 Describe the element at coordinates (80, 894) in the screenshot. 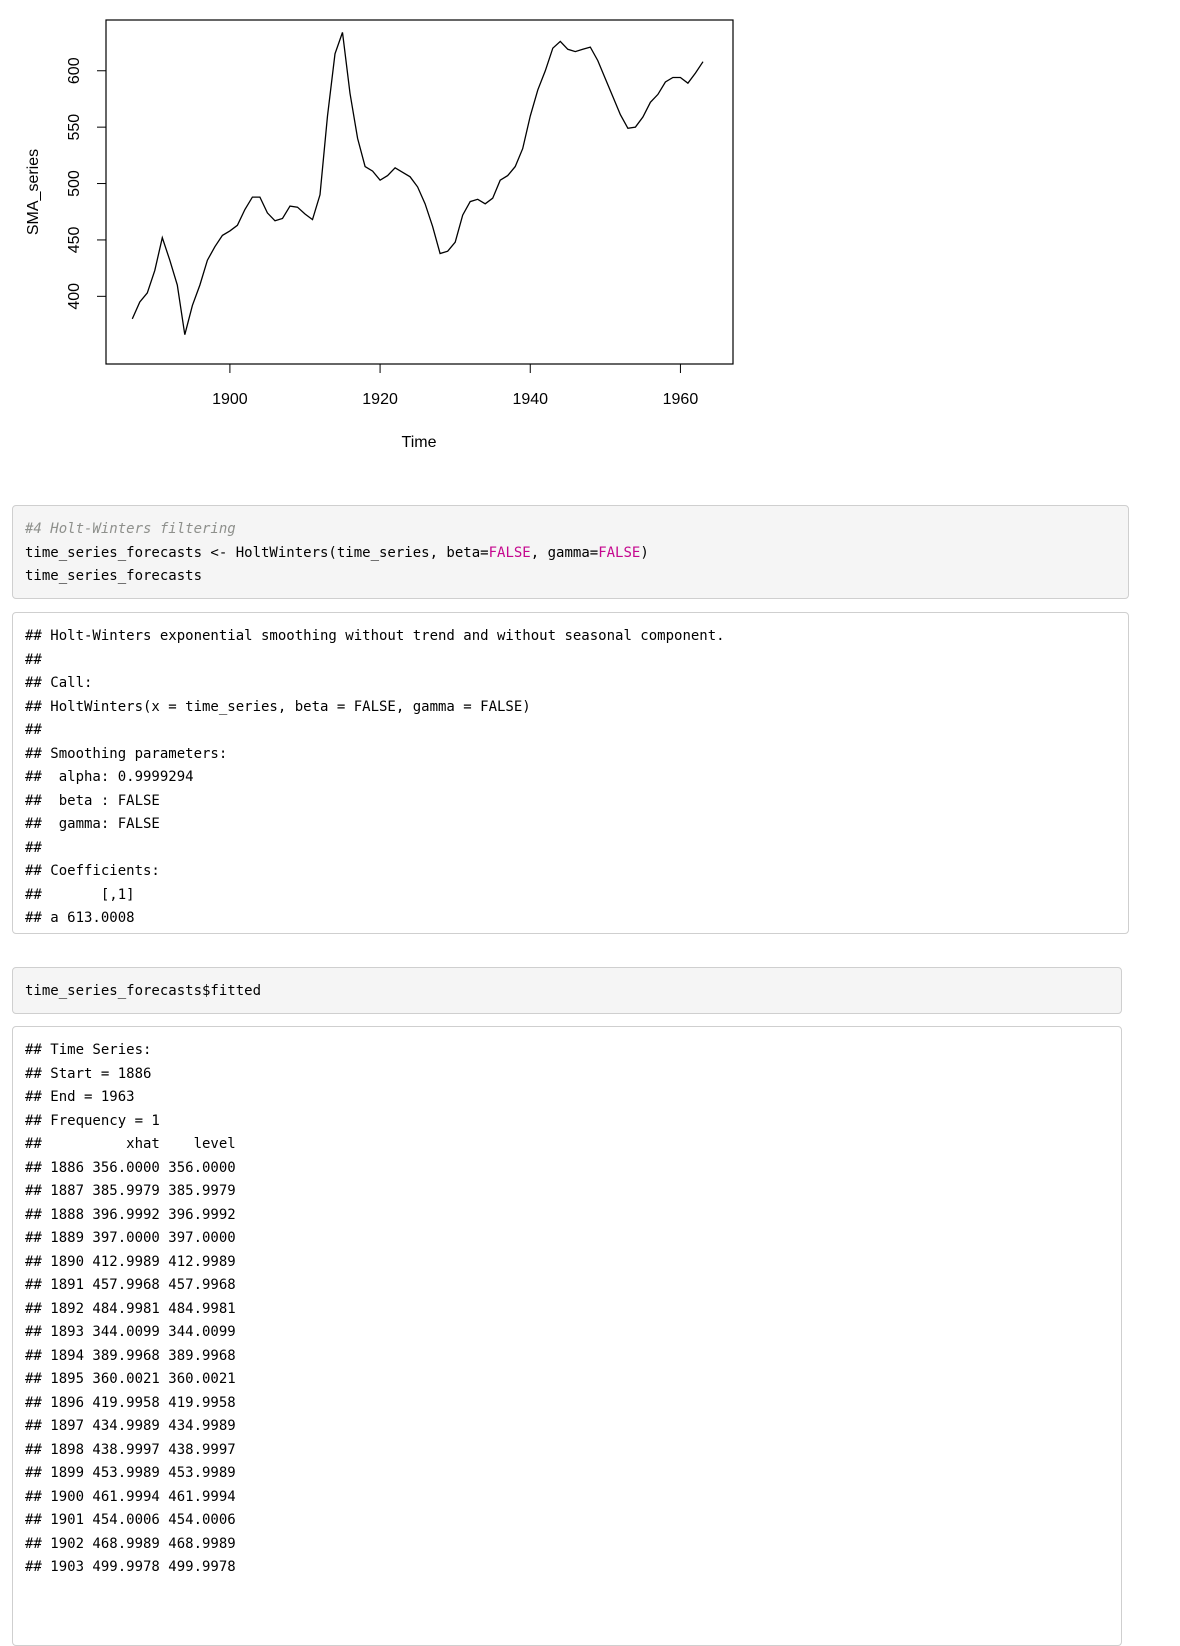

I see `code-text: ## [,1]` at that location.